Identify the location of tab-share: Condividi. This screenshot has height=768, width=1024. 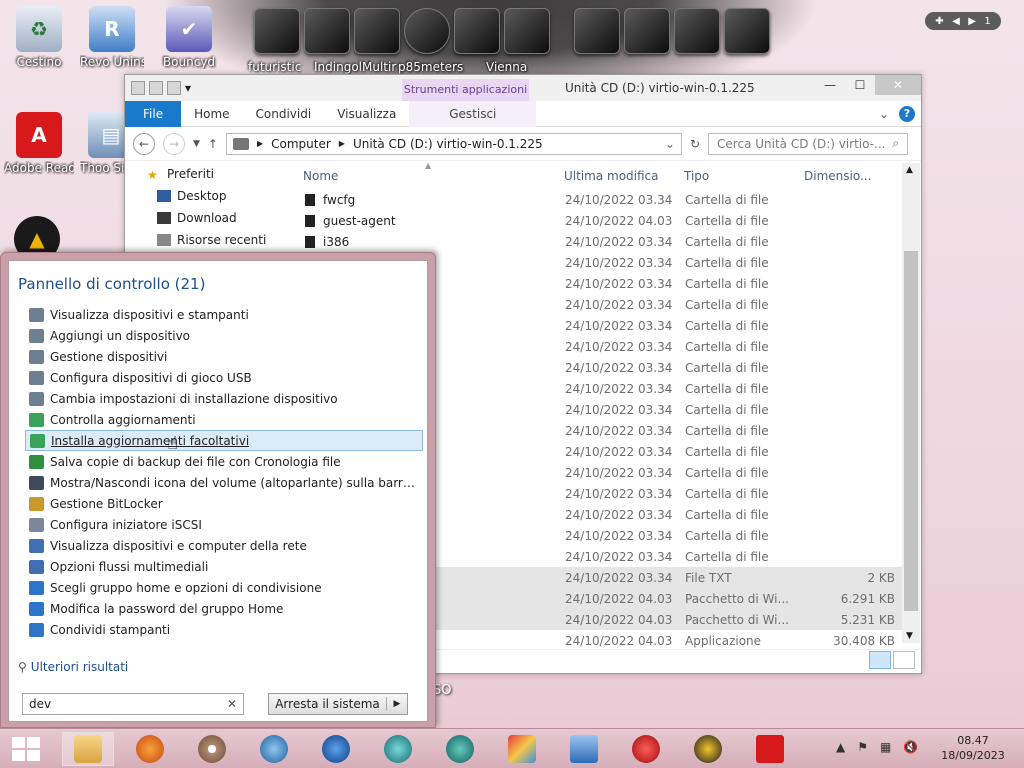
(284, 114).